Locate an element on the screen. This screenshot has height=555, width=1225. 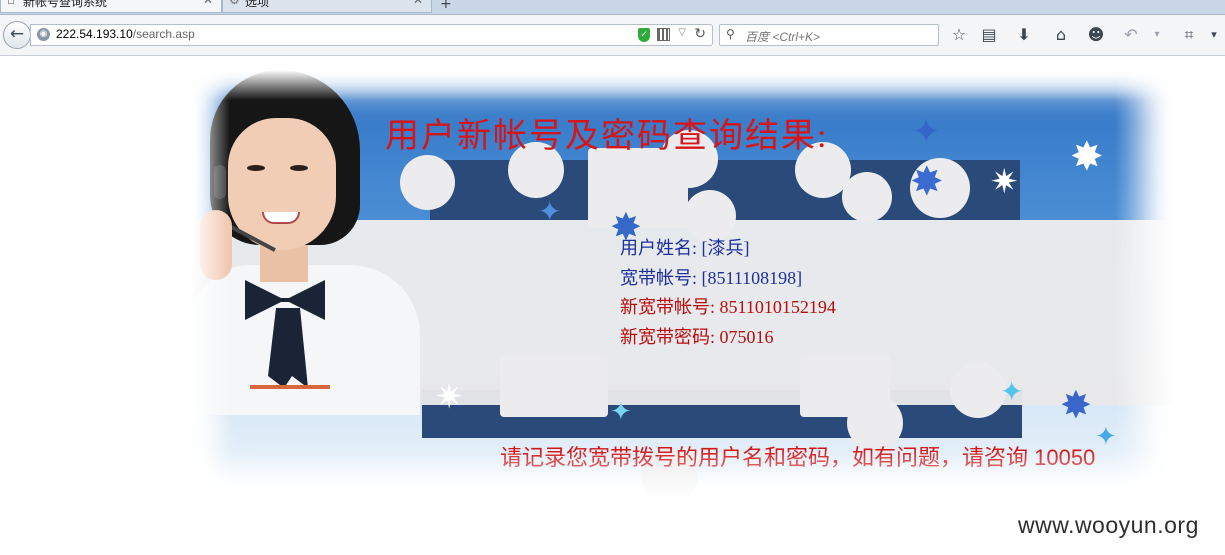
chevron-down-icon: ▽ is located at coordinates (682, 32).